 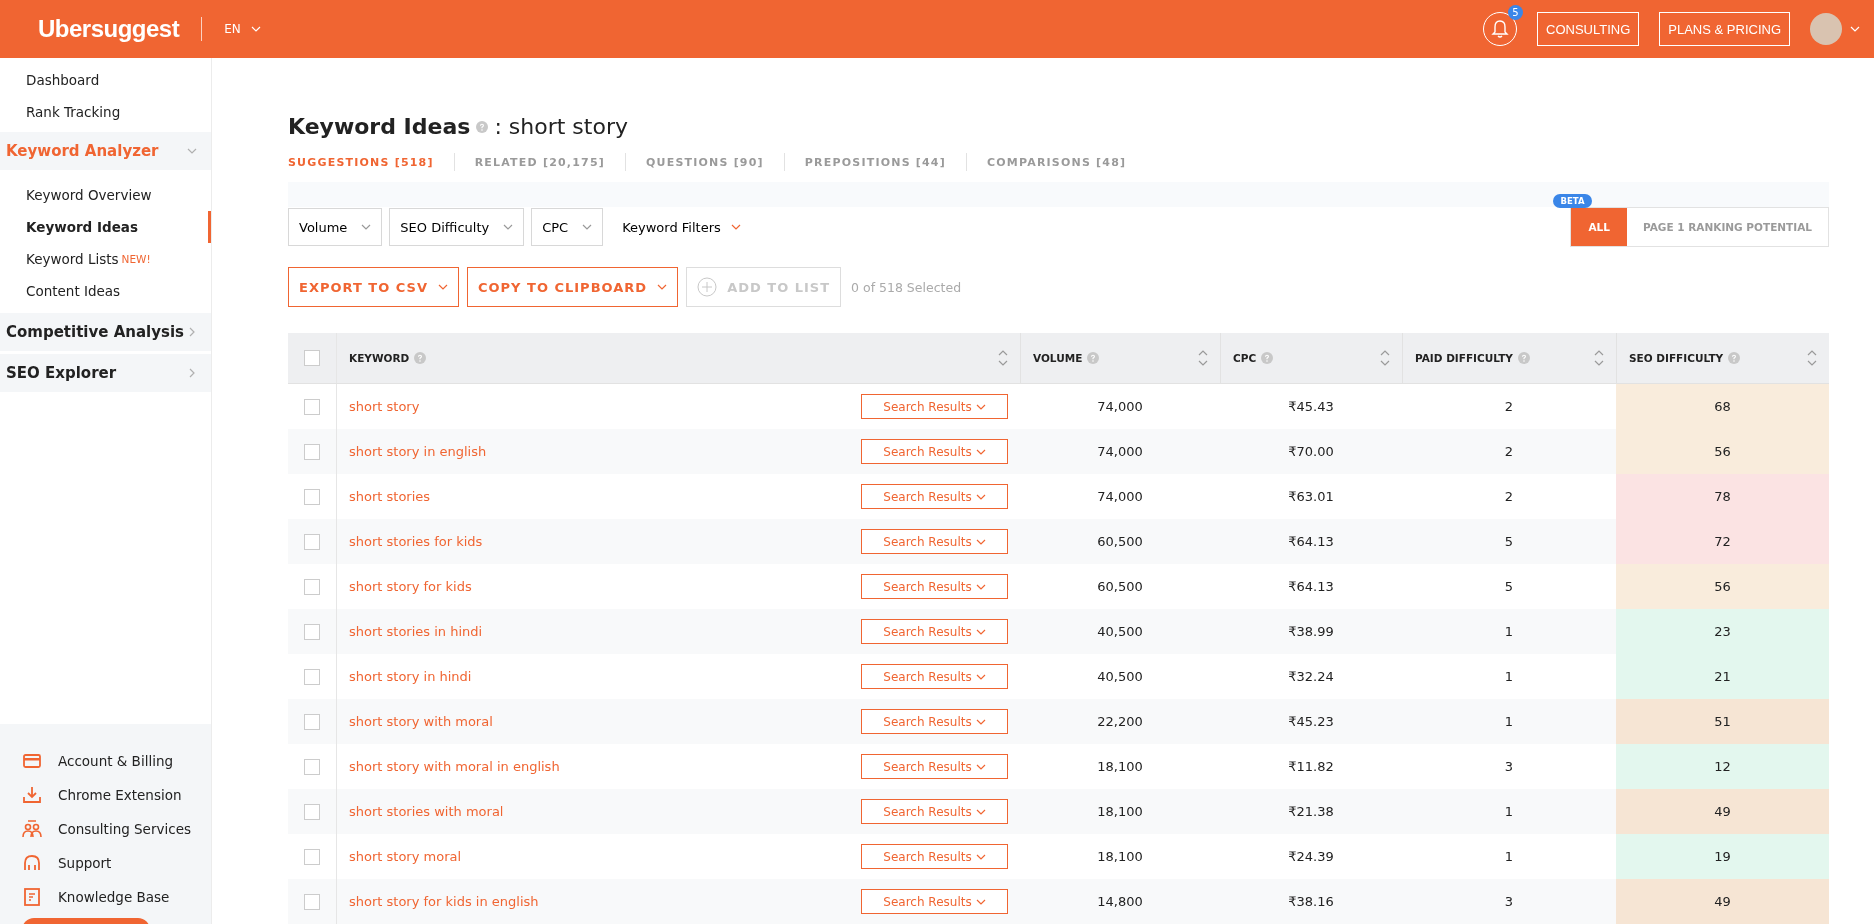 I want to click on avatar, so click(x=1826, y=29).